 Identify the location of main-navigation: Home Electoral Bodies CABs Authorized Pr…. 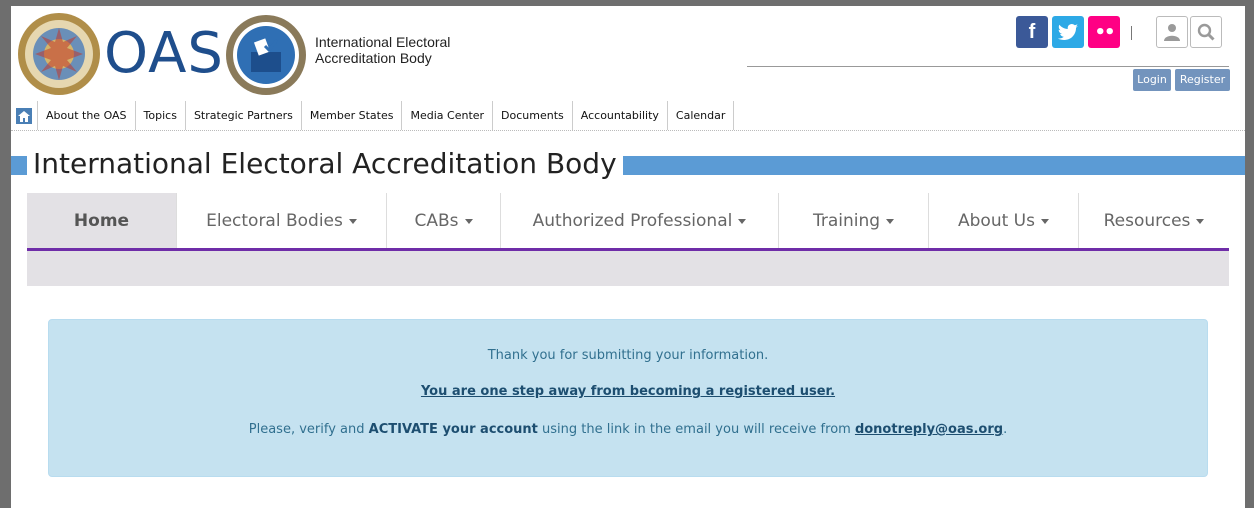
(628, 222).